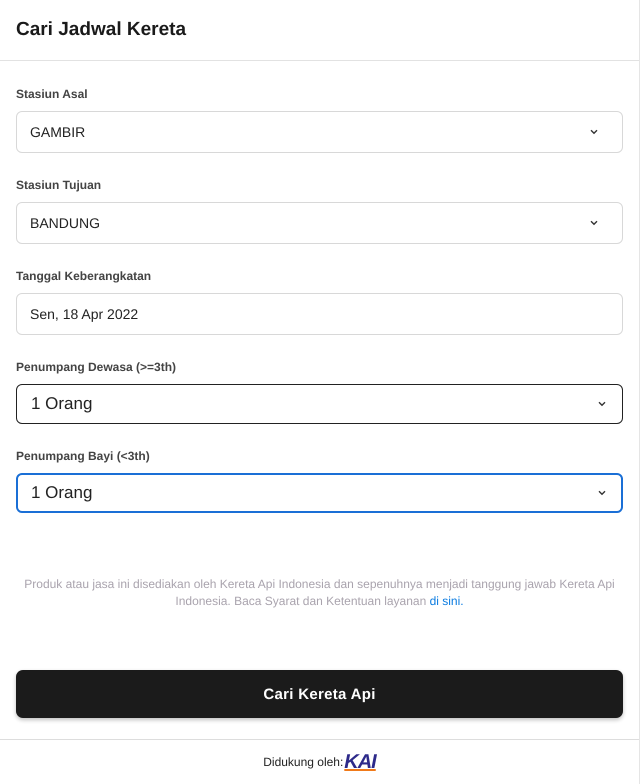 The image size is (641, 784). Describe the element at coordinates (97, 367) in the screenshot. I see `field-label: Penumpang Dewasa (>=3th)` at that location.